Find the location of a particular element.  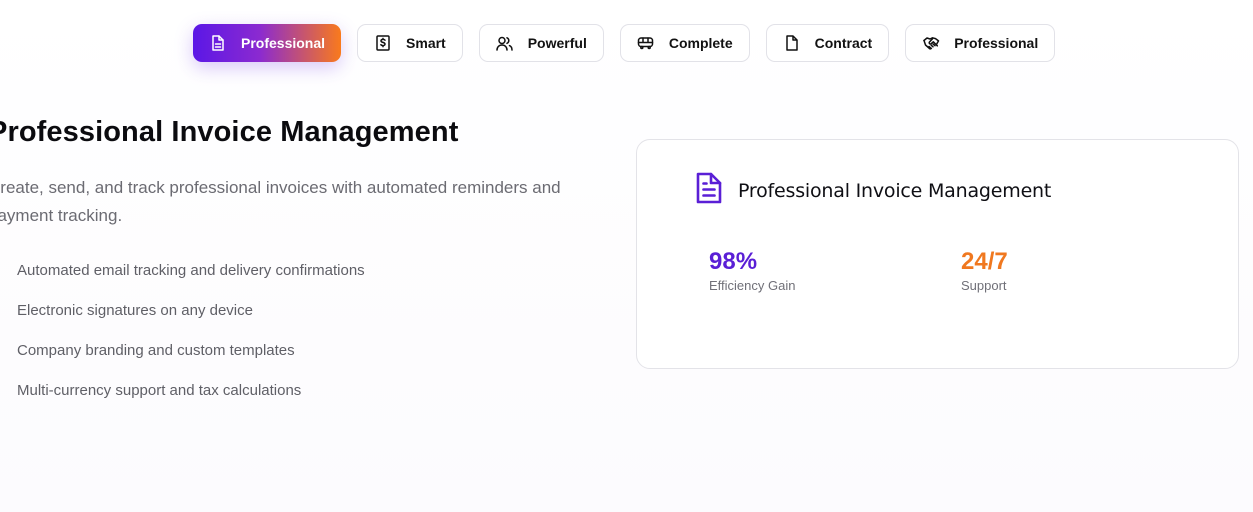

stat-support: 24/7 Support is located at coordinates (984, 270).